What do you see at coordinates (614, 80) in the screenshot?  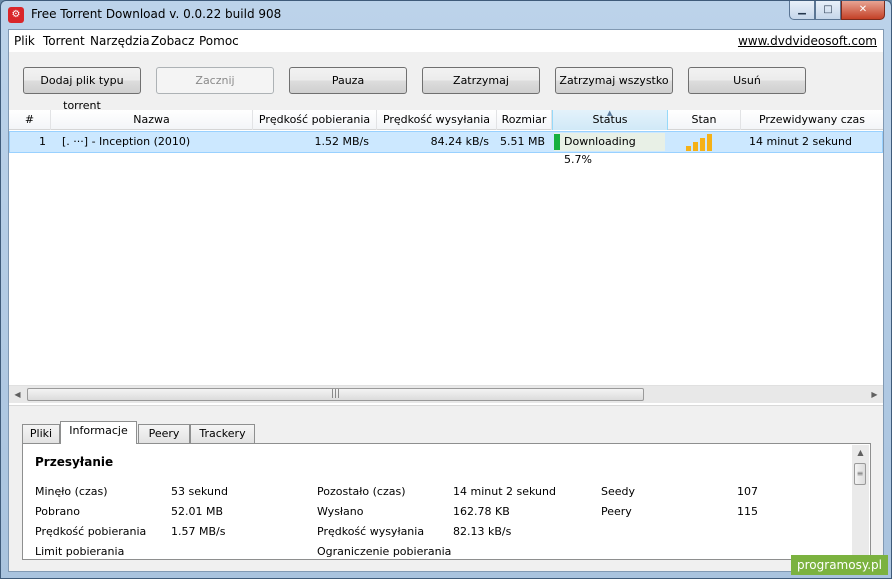 I see `stop-all-button: Zatrzymaj wszystko` at bounding box center [614, 80].